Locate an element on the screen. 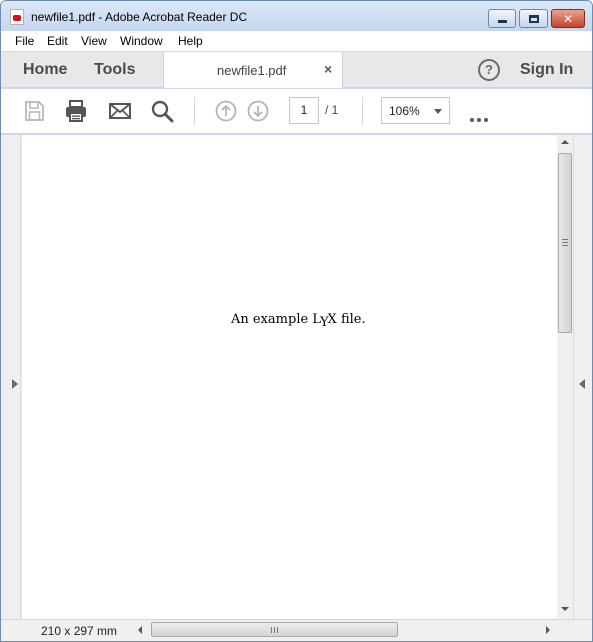 This screenshot has height=642, width=593. close-window-button: ✕ is located at coordinates (568, 18).